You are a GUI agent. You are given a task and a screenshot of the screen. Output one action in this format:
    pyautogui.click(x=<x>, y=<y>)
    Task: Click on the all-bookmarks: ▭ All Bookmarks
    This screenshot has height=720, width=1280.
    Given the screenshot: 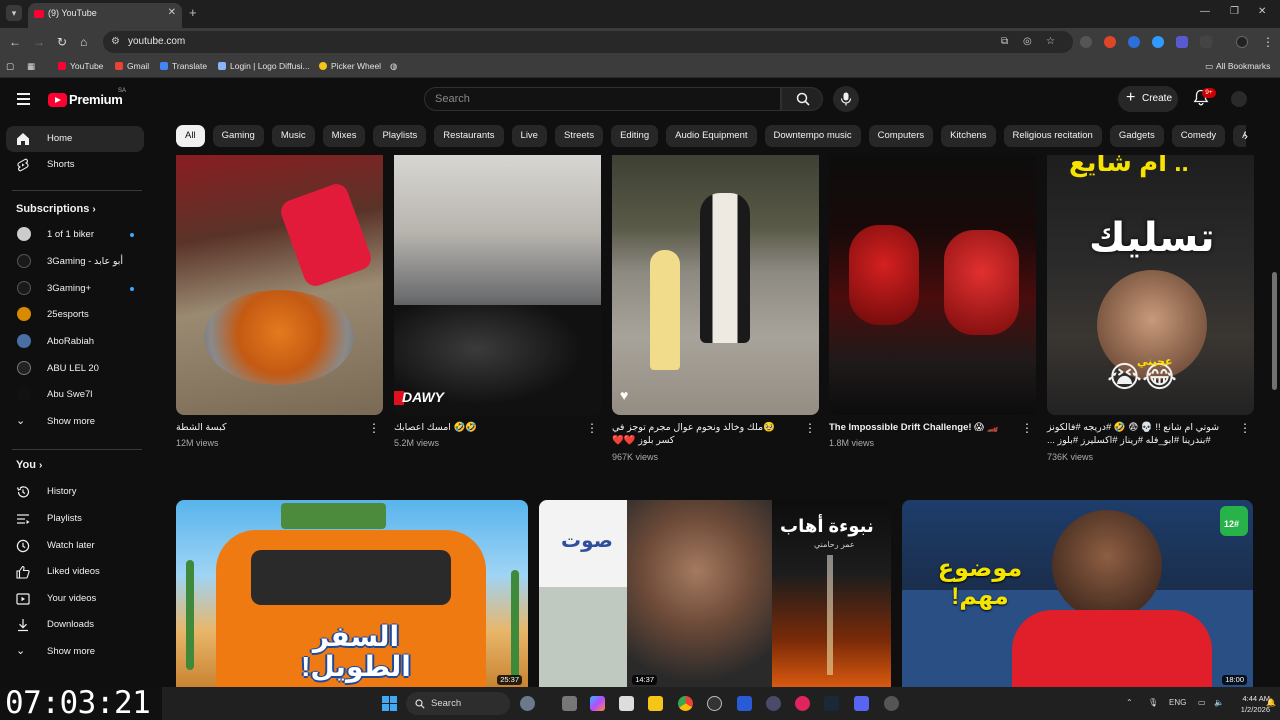 What is the action you would take?
    pyautogui.click(x=1237, y=66)
    